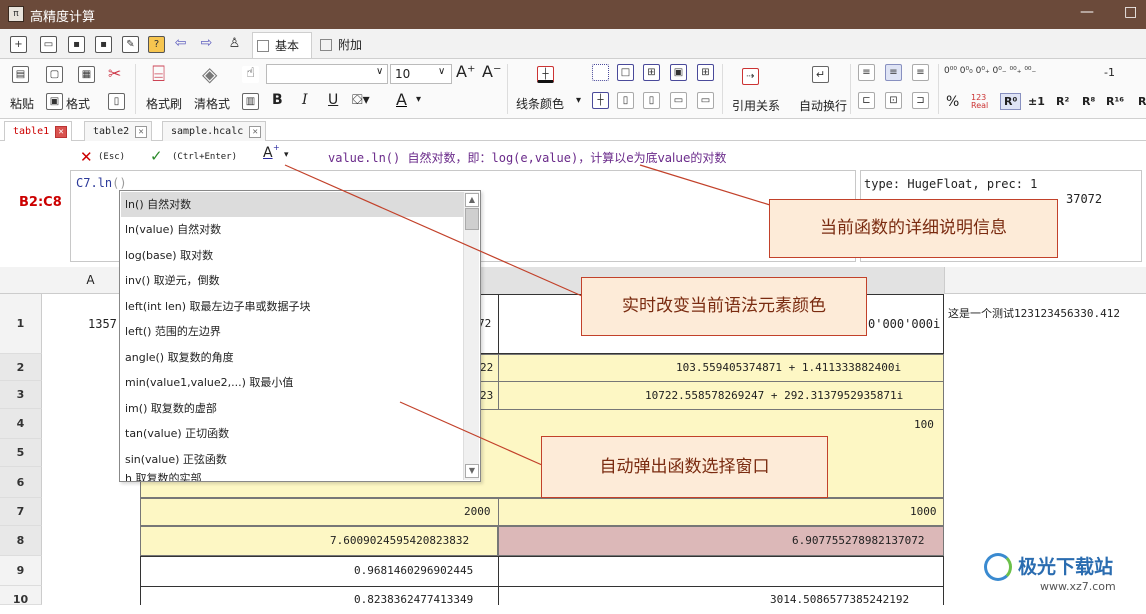  Describe the element at coordinates (1078, 586) in the screenshot. I see `watermark-url: www.xz7.com` at that location.